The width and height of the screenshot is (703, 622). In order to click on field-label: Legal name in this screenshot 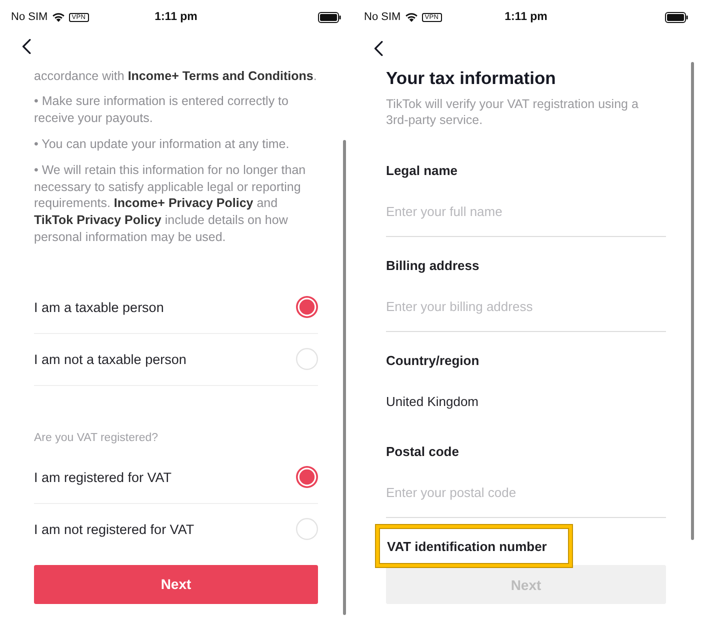, I will do `click(422, 171)`.